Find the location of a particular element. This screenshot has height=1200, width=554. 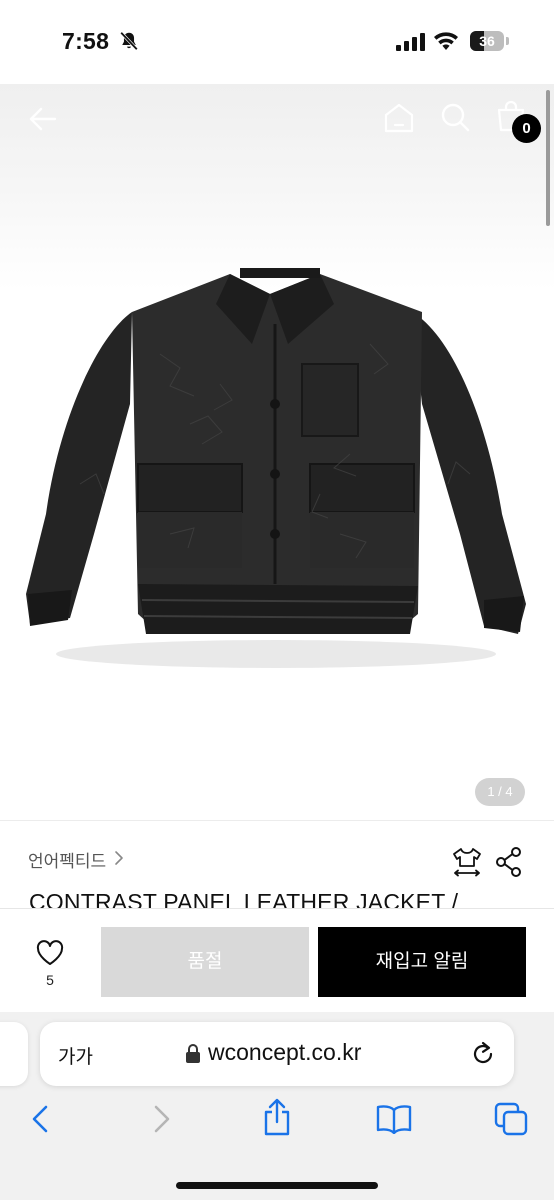

browser-share-icon is located at coordinates (277, 1117).